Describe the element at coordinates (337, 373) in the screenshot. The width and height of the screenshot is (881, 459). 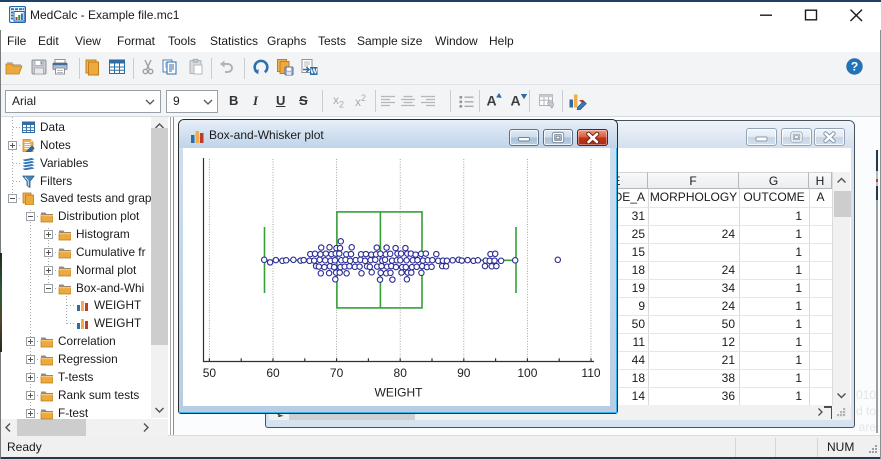
I see `svg-text: 70` at that location.